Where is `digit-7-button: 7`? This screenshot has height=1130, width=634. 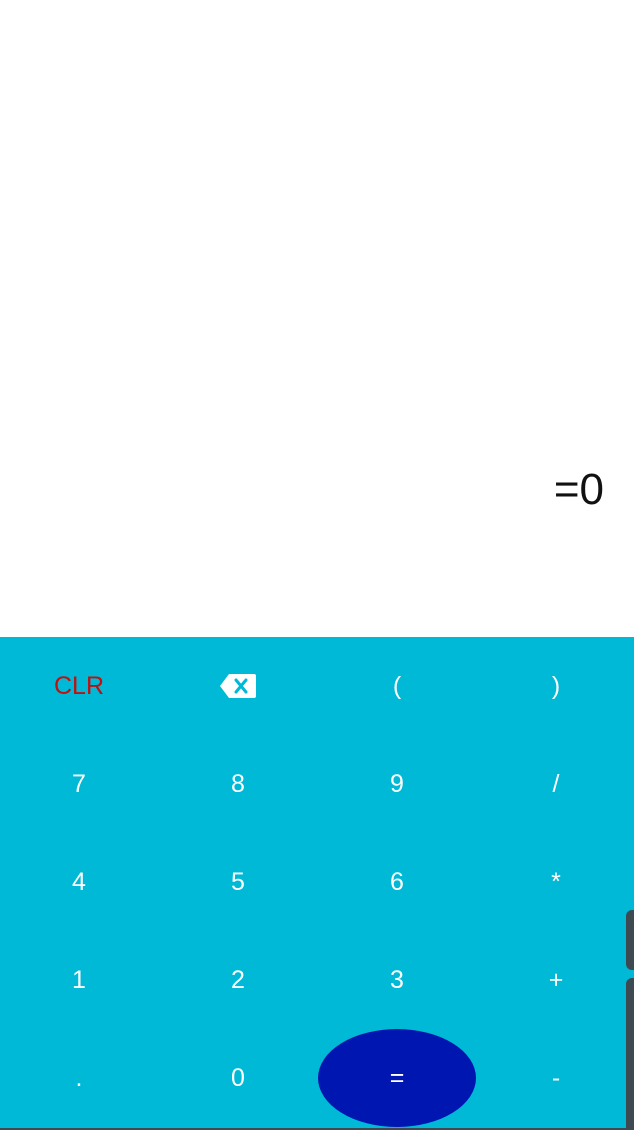 digit-7-button: 7 is located at coordinates (79, 784).